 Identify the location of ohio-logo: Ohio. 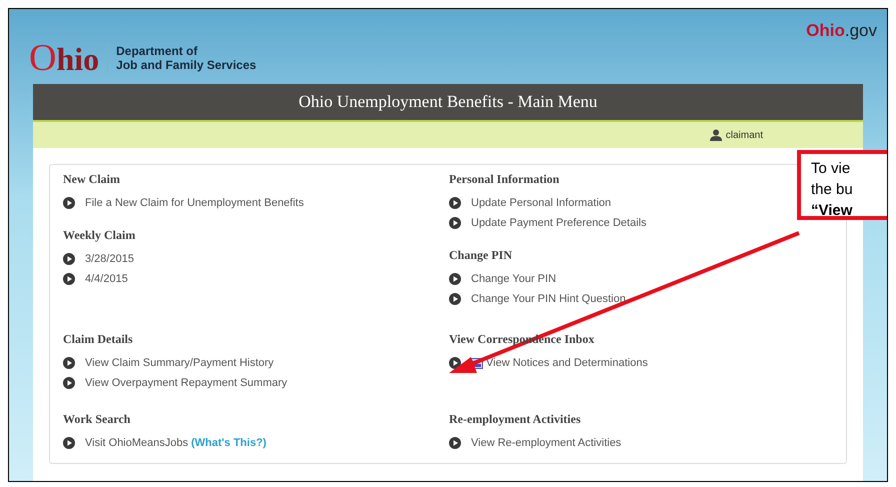
(64, 58).